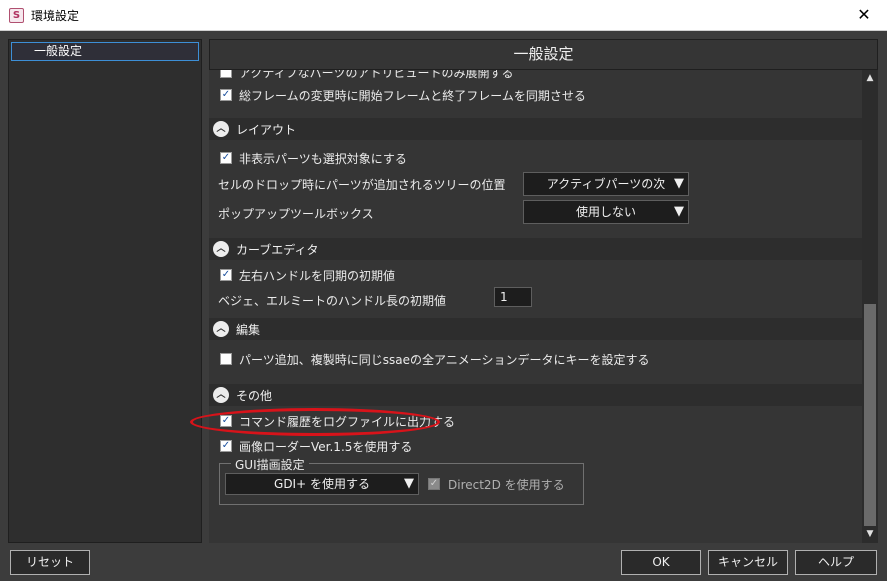  Describe the element at coordinates (864, 15) in the screenshot. I see `close-icon: ✕` at that location.